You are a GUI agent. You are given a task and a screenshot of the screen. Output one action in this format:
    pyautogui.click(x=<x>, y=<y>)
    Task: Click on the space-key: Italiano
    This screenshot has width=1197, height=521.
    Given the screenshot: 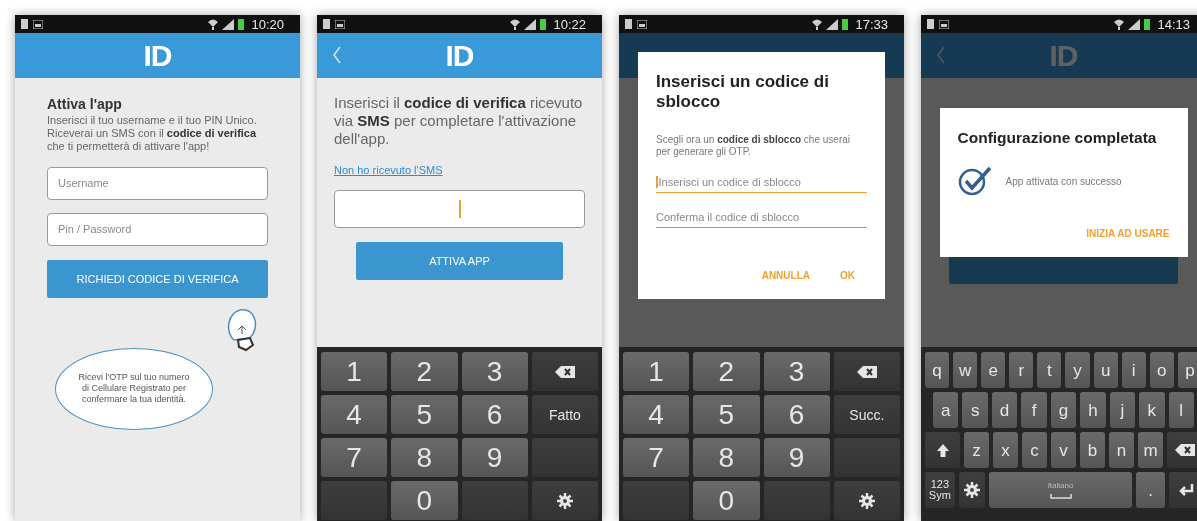 What is the action you would take?
    pyautogui.click(x=1060, y=490)
    